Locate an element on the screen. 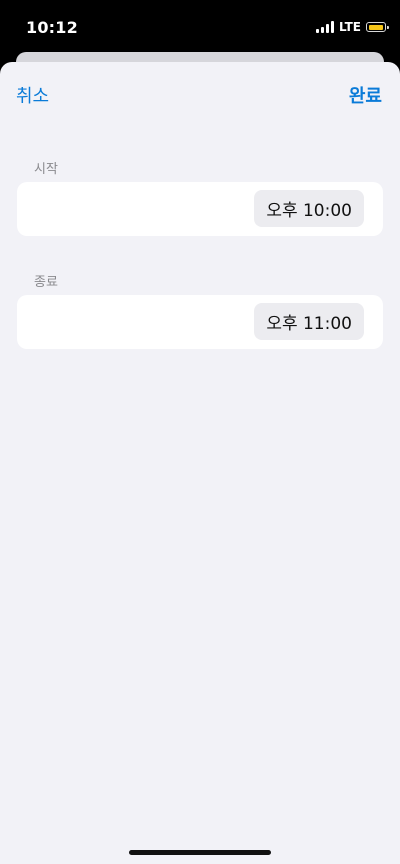  network-type: LTE is located at coordinates (349, 27).